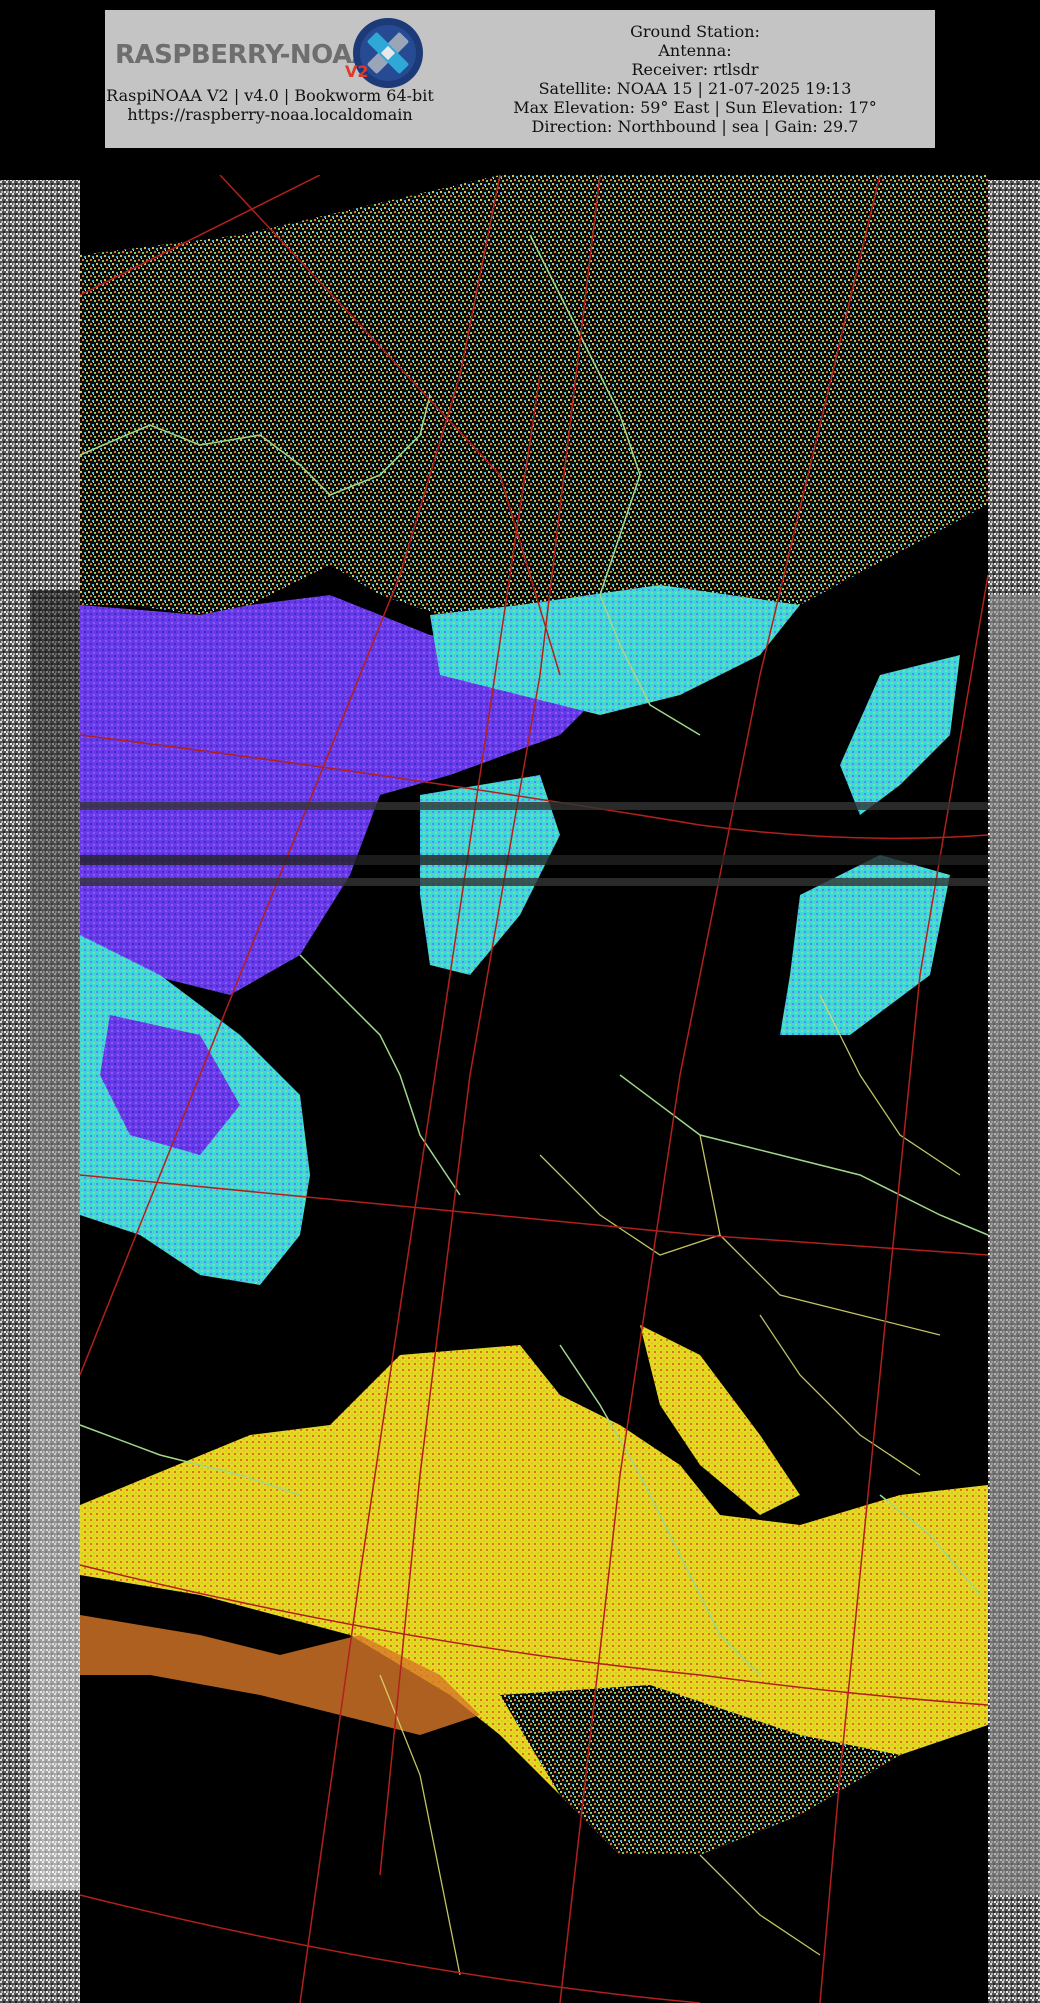 The height and width of the screenshot is (2003, 1040). I want to click on left-calibration-wedges, so click(55, 1240).